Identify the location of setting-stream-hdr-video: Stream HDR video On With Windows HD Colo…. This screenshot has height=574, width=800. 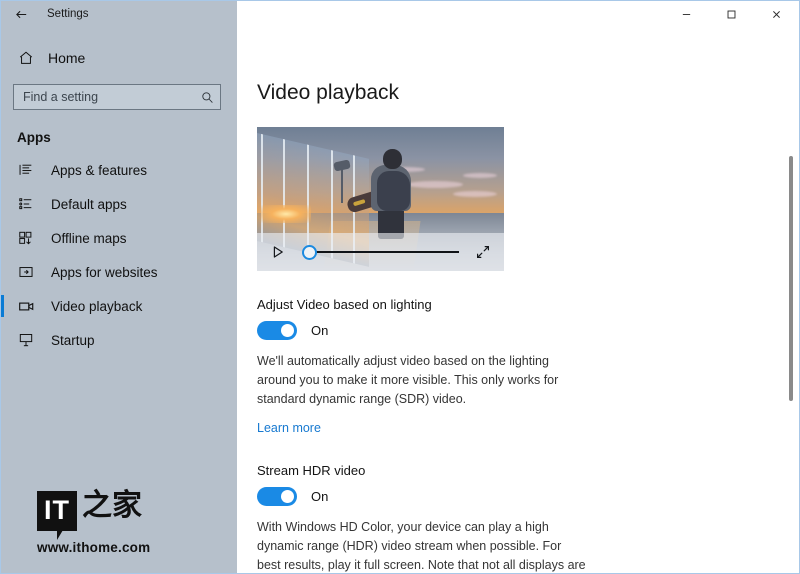
(528, 518).